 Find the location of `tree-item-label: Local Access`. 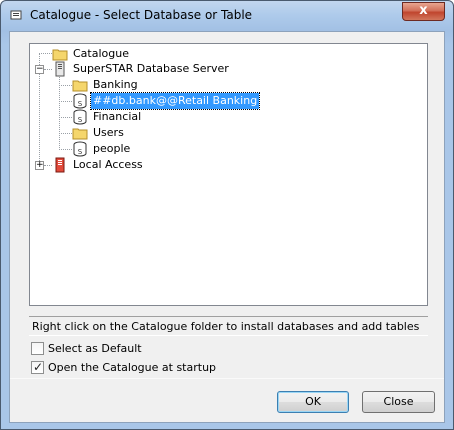

tree-item-label: Local Access is located at coordinates (108, 164).